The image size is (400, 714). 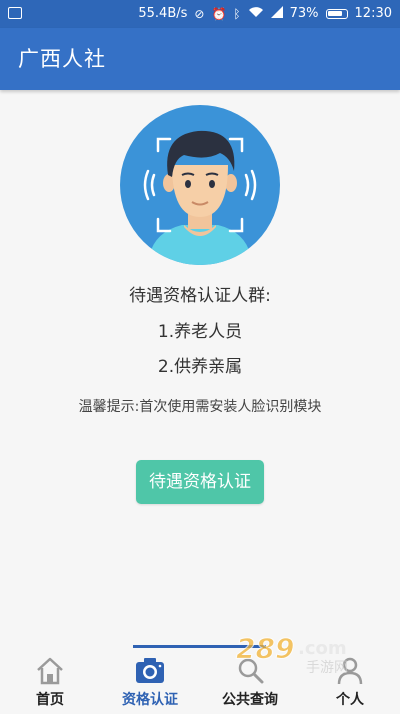 What do you see at coordinates (15, 13) in the screenshot?
I see `notification-icon` at bounding box center [15, 13].